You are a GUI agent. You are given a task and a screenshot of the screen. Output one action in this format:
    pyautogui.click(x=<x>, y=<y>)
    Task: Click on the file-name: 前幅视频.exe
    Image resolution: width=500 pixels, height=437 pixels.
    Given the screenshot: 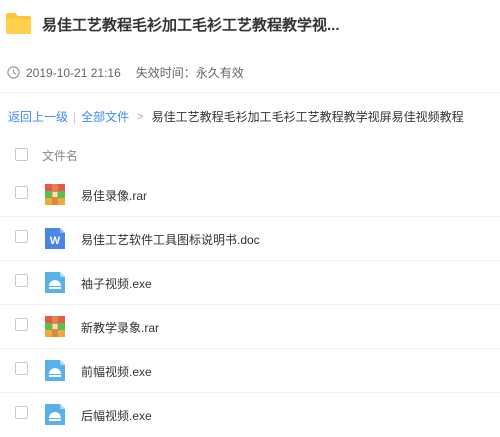 What is the action you would take?
    pyautogui.click(x=116, y=371)
    